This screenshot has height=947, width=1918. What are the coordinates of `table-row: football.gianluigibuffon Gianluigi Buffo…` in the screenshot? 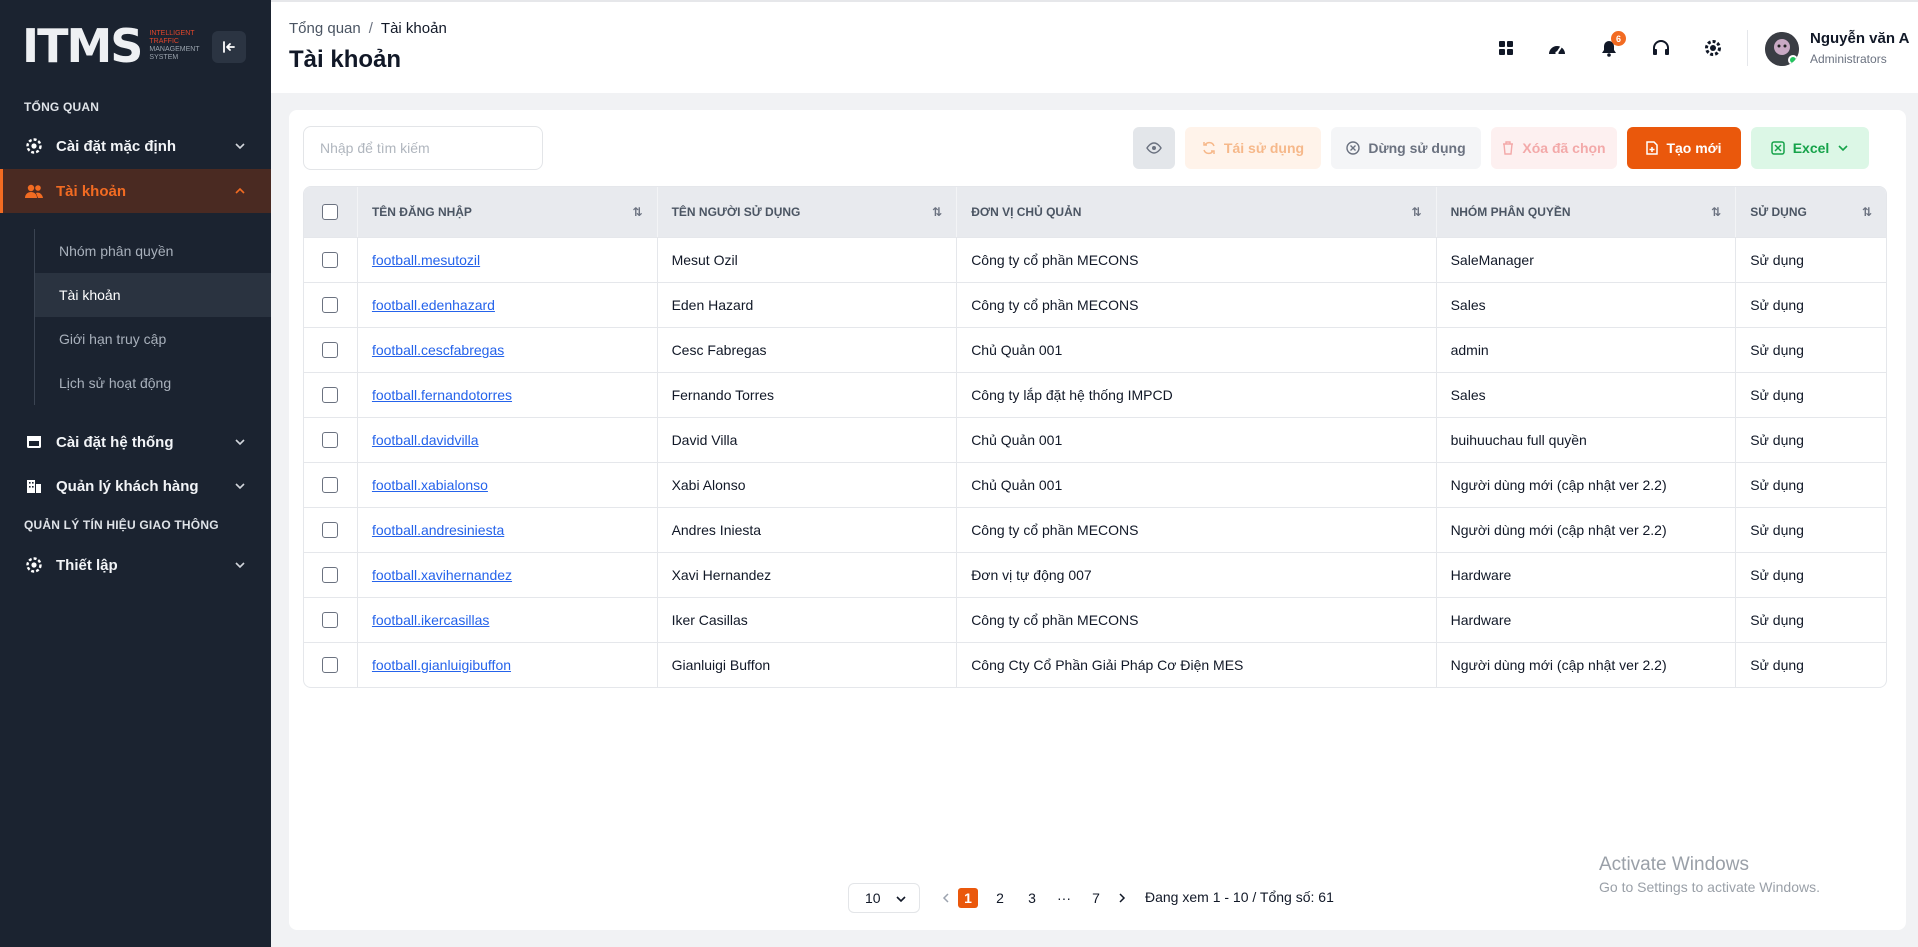 It's located at (1095, 664).